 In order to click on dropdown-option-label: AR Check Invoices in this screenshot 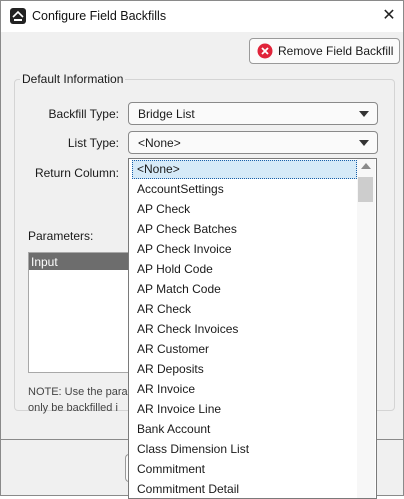, I will do `click(188, 329)`.